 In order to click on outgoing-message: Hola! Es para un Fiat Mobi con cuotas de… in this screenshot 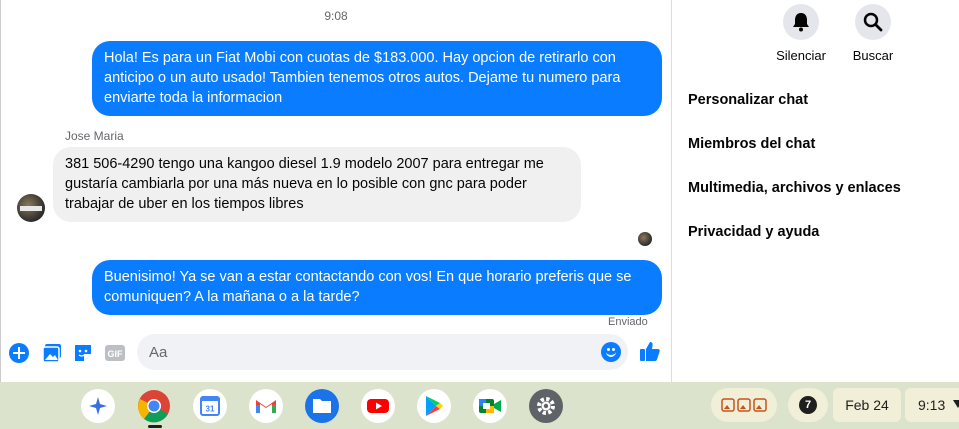, I will do `click(377, 78)`.